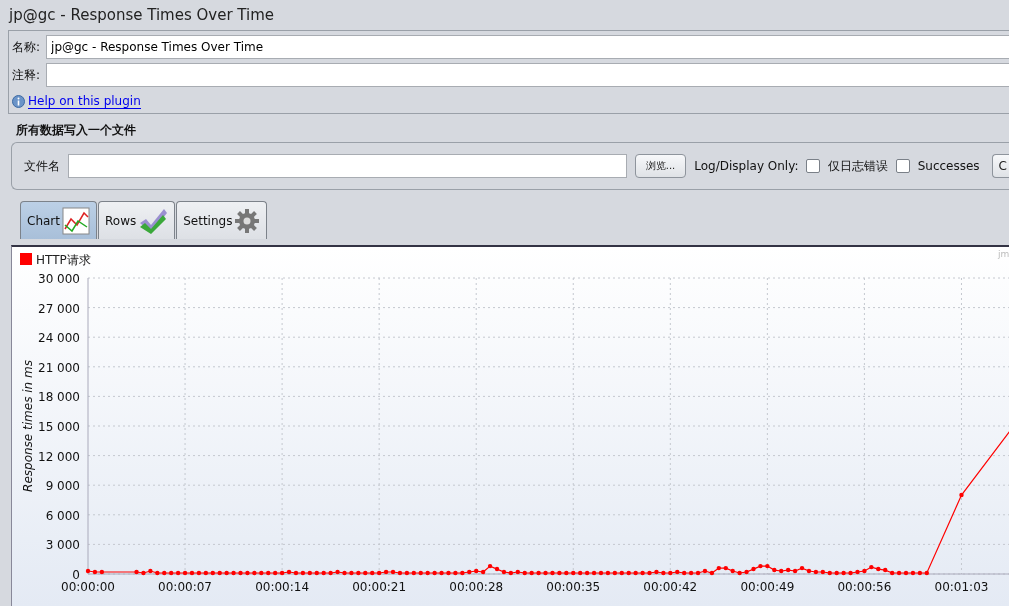  What do you see at coordinates (59, 338) in the screenshot?
I see `y-tick-label: 24 000` at bounding box center [59, 338].